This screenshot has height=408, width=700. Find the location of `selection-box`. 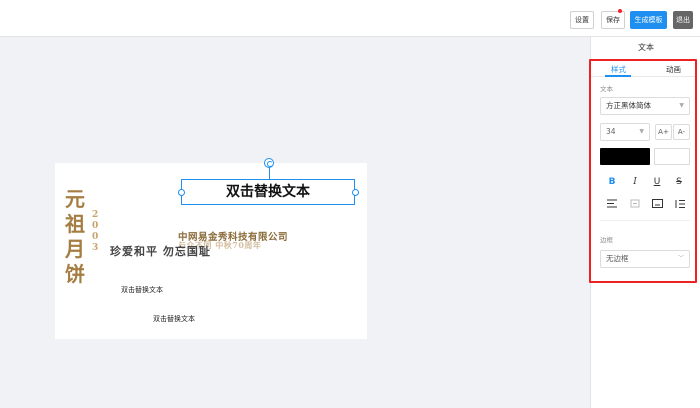

selection-box is located at coordinates (268, 192).